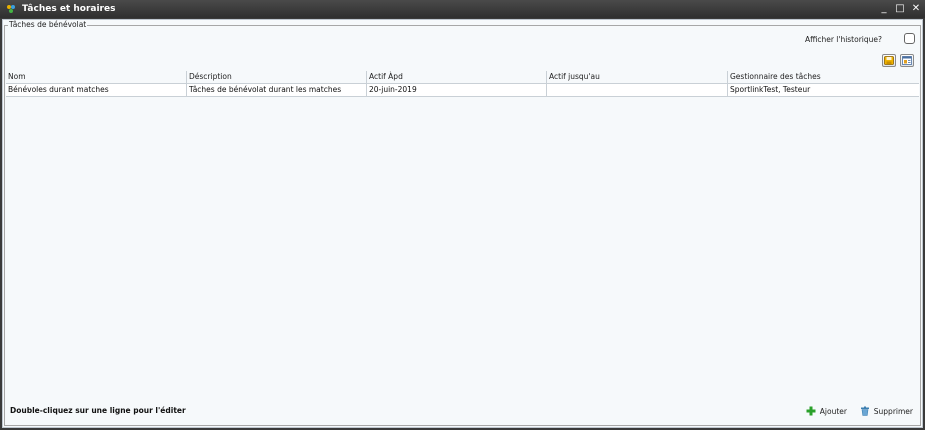 This screenshot has height=430, width=925. Describe the element at coordinates (823, 90) in the screenshot. I see `table-cell: SportlinkTest, Testeur` at that location.